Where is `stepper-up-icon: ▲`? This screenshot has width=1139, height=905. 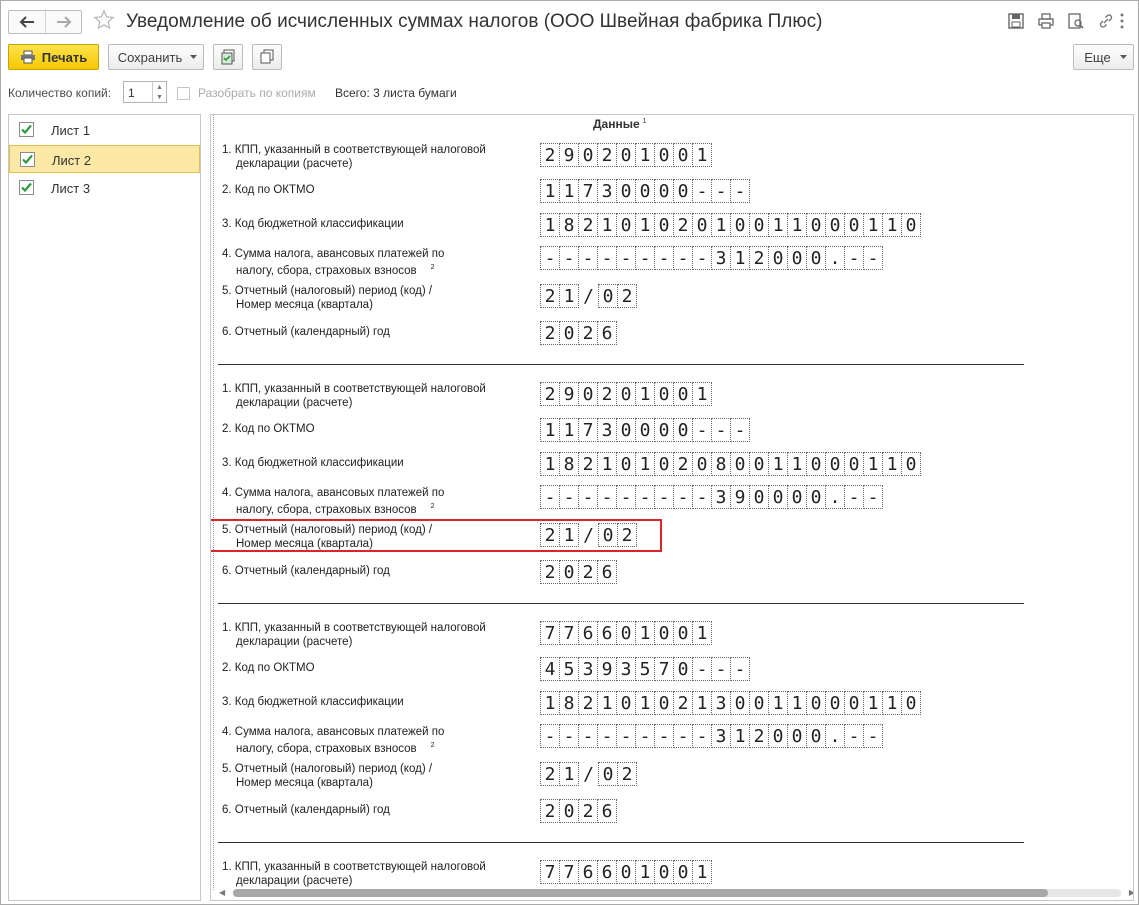
stepper-up-icon: ▲ is located at coordinates (159, 87).